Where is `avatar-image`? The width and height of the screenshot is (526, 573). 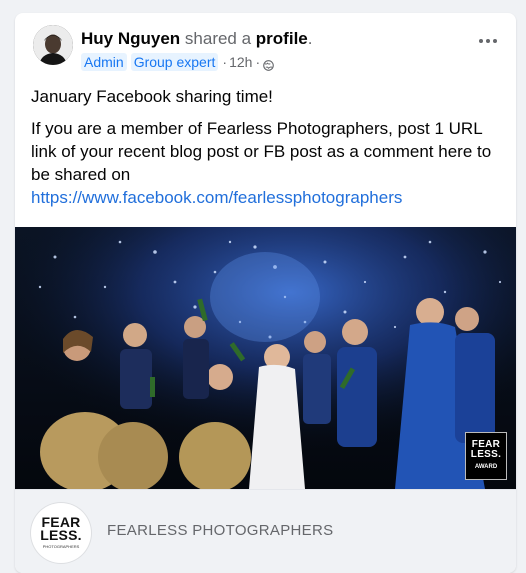
avatar-image is located at coordinates (53, 45).